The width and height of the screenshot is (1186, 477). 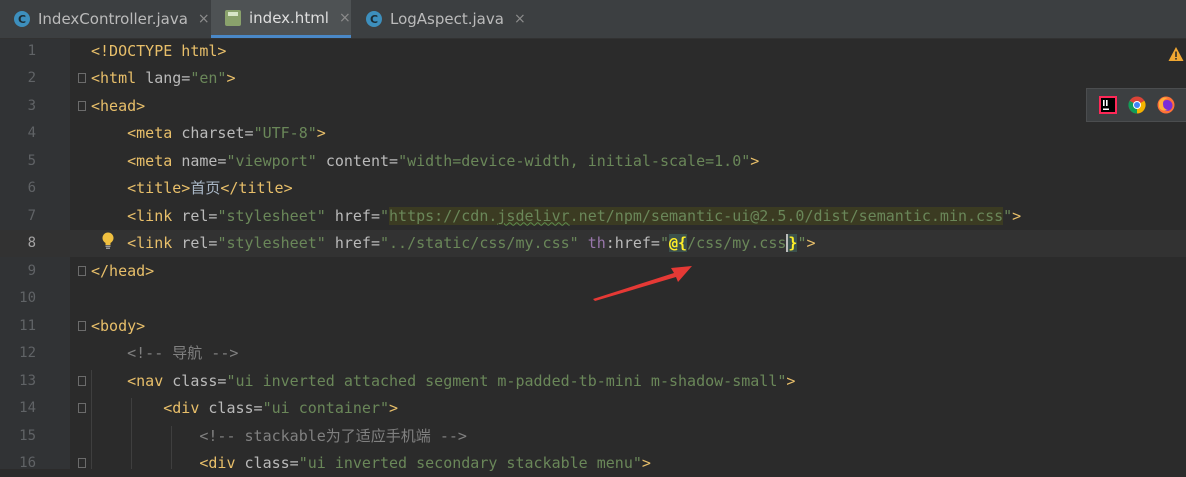 I want to click on code-text: <head>, so click(x=118, y=106).